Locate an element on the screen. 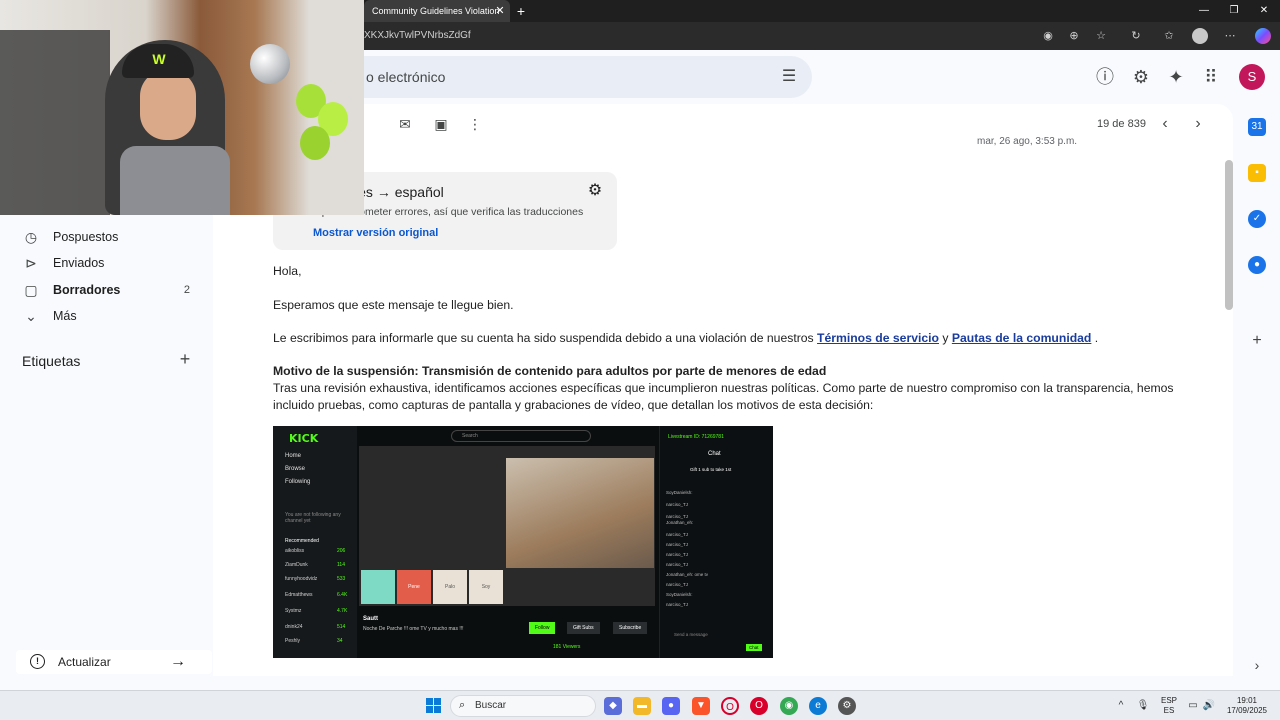  close-window-button: ✕ is located at coordinates (1264, 11).